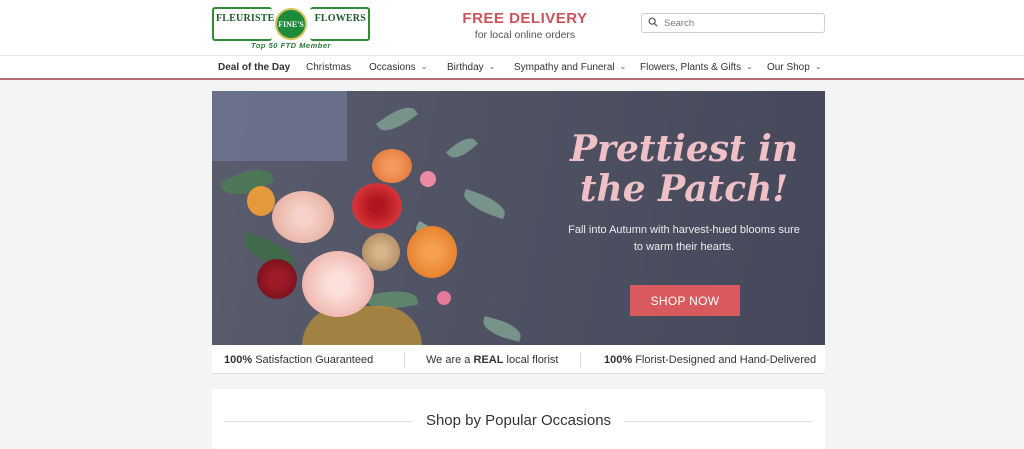 Image resolution: width=1024 pixels, height=449 pixels. What do you see at coordinates (525, 18) in the screenshot?
I see `delivery-title: FREE DELIVERY` at bounding box center [525, 18].